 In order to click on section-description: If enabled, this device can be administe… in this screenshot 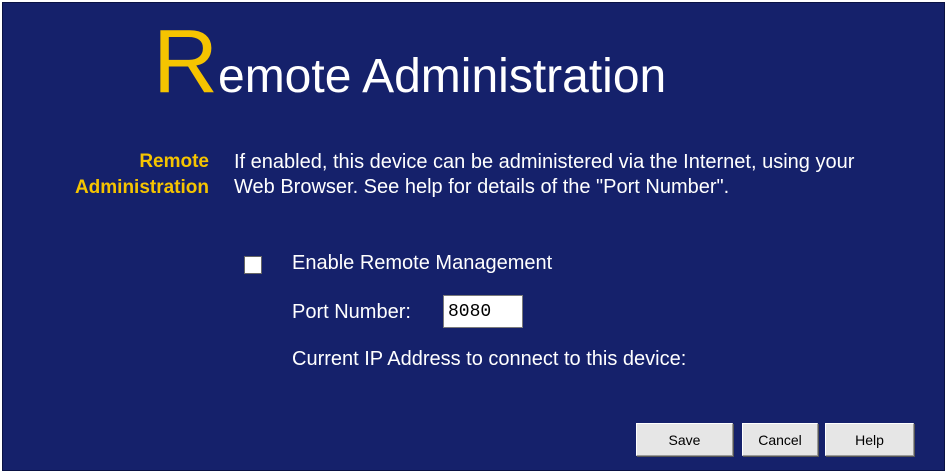, I will do `click(544, 174)`.